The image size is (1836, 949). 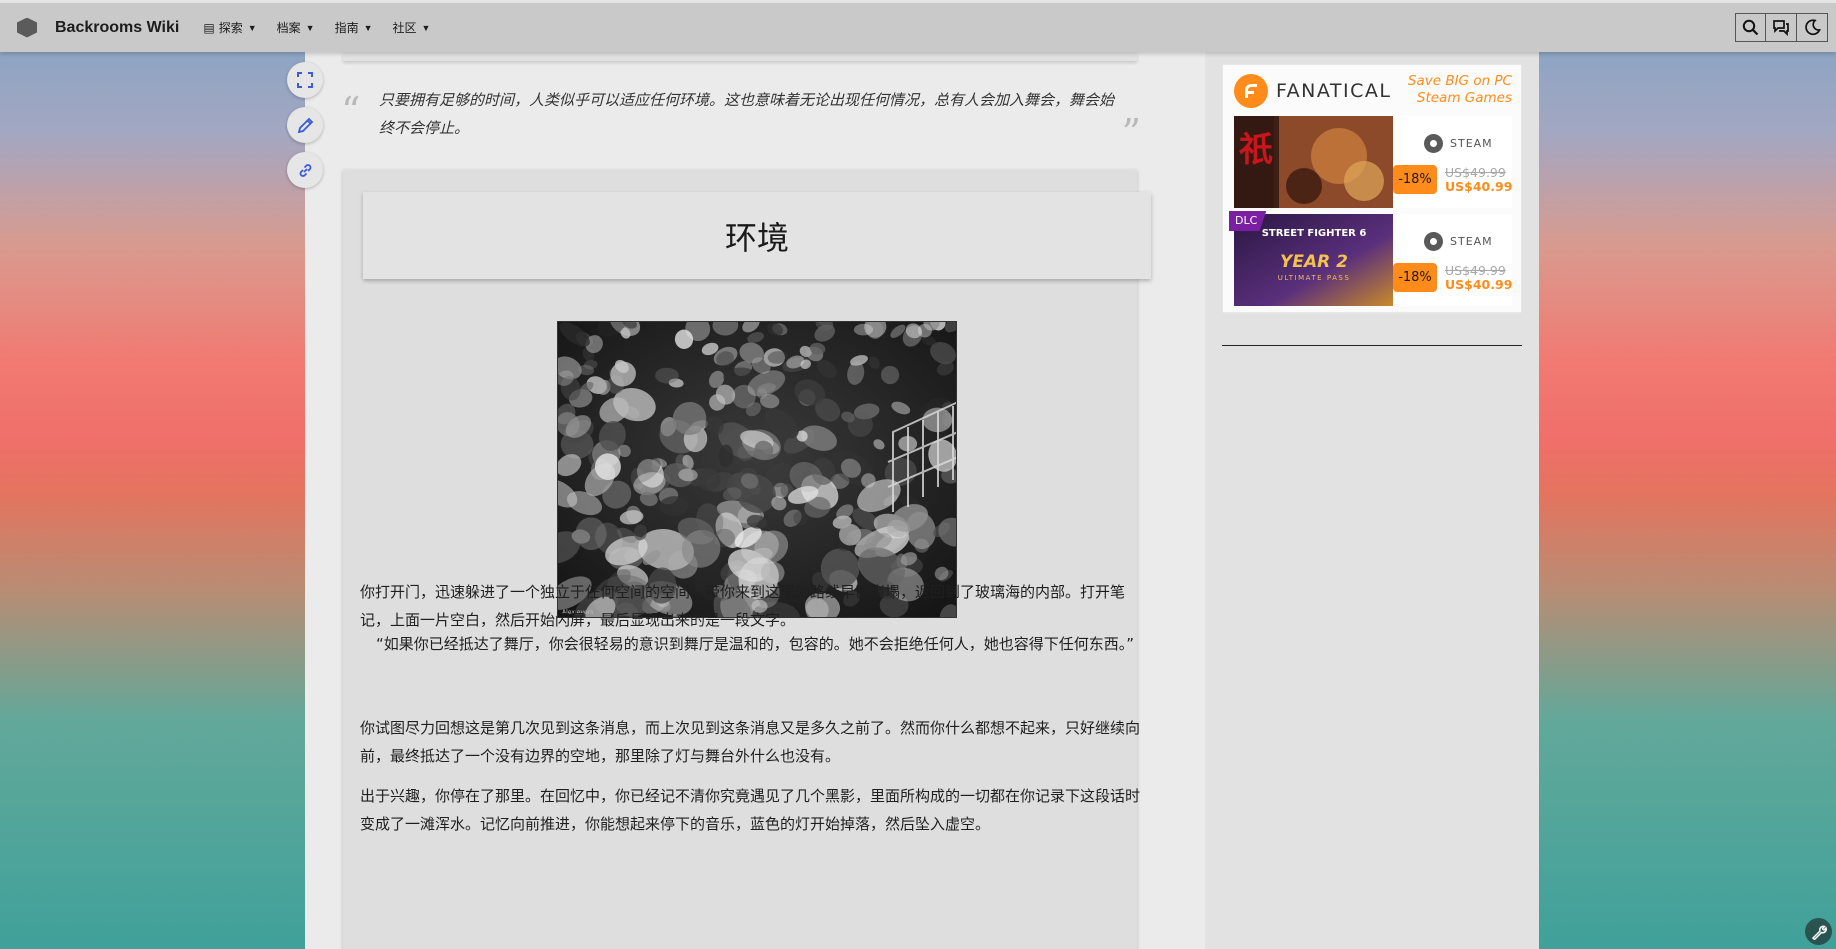 What do you see at coordinates (1334, 91) in the screenshot?
I see `ad-brand: FANATICAL` at bounding box center [1334, 91].